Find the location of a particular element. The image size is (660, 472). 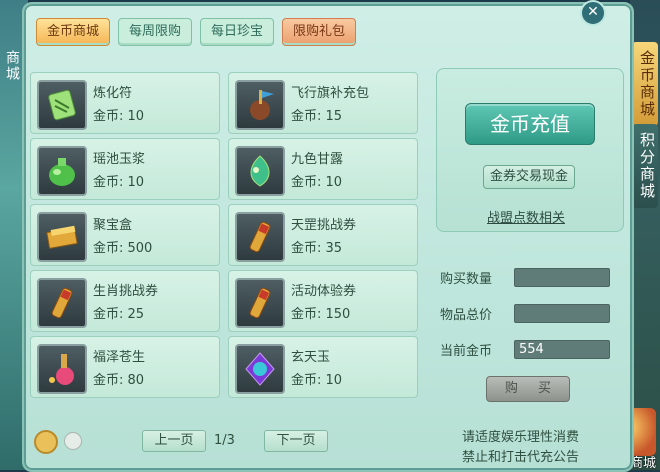

item-card: 炼化符 金币: 10 is located at coordinates (125, 103).